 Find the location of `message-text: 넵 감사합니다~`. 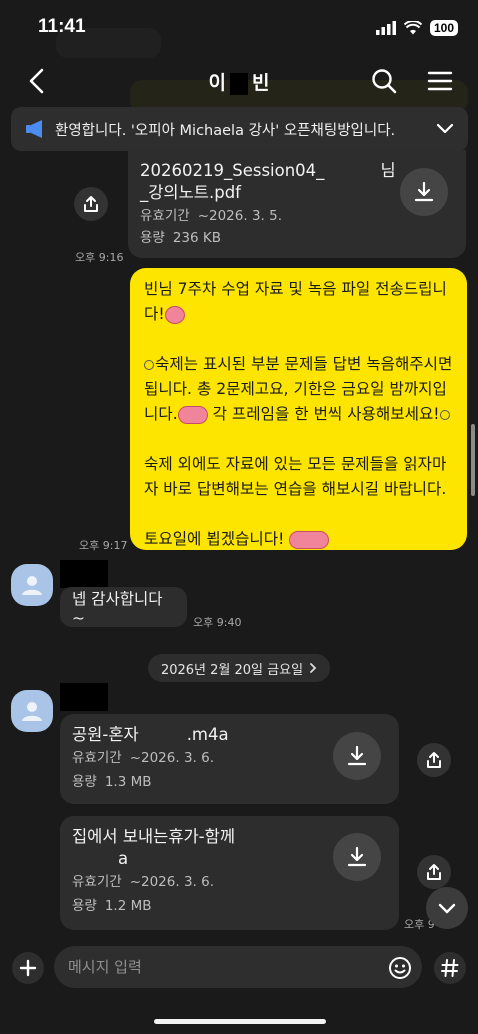

message-text: 넵 감사합니다~ is located at coordinates (117, 608).